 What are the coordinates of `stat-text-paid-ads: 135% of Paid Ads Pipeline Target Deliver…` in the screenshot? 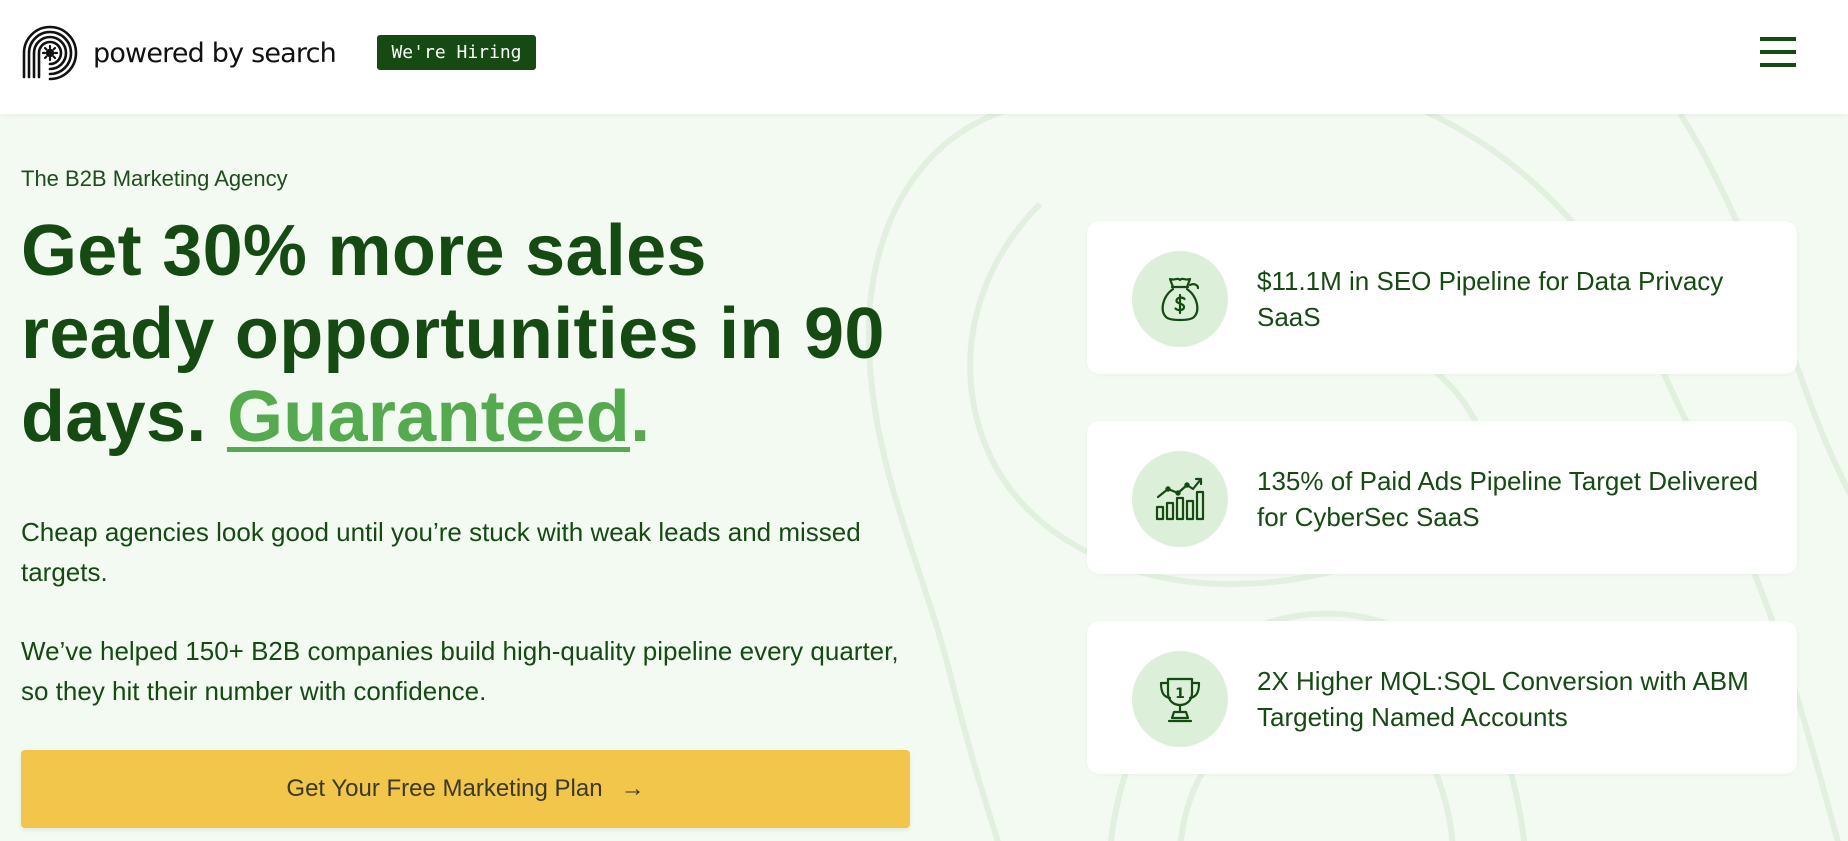 It's located at (1508, 499).